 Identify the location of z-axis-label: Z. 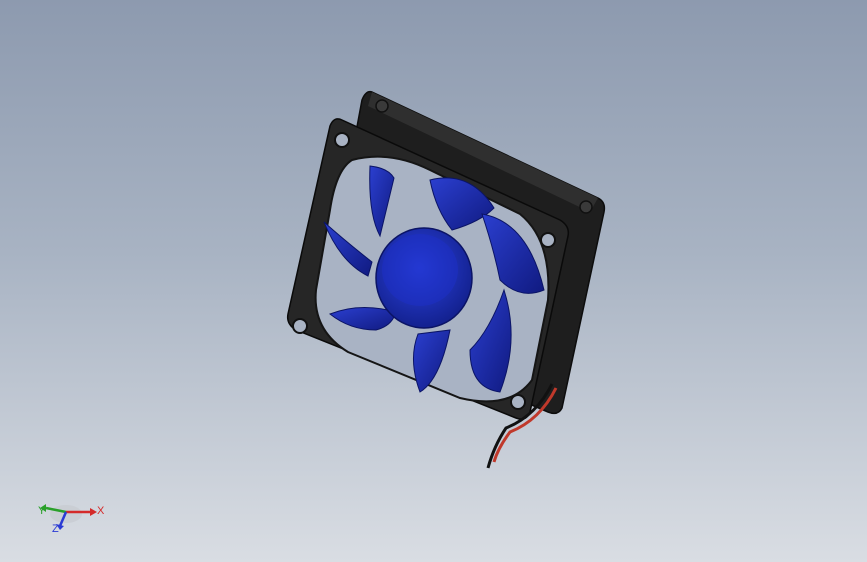
(55, 529).